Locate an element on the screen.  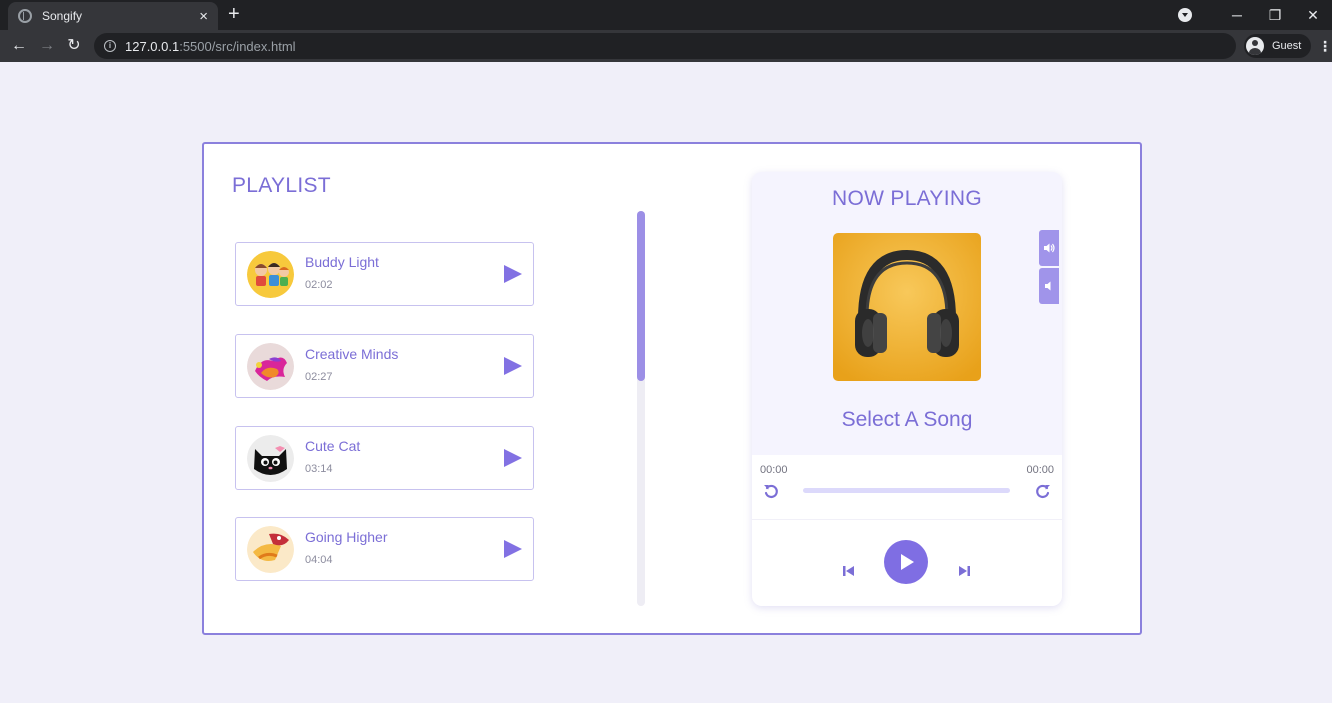
window-controls: ─ ❐ ✕ is located at coordinates (1255, 15).